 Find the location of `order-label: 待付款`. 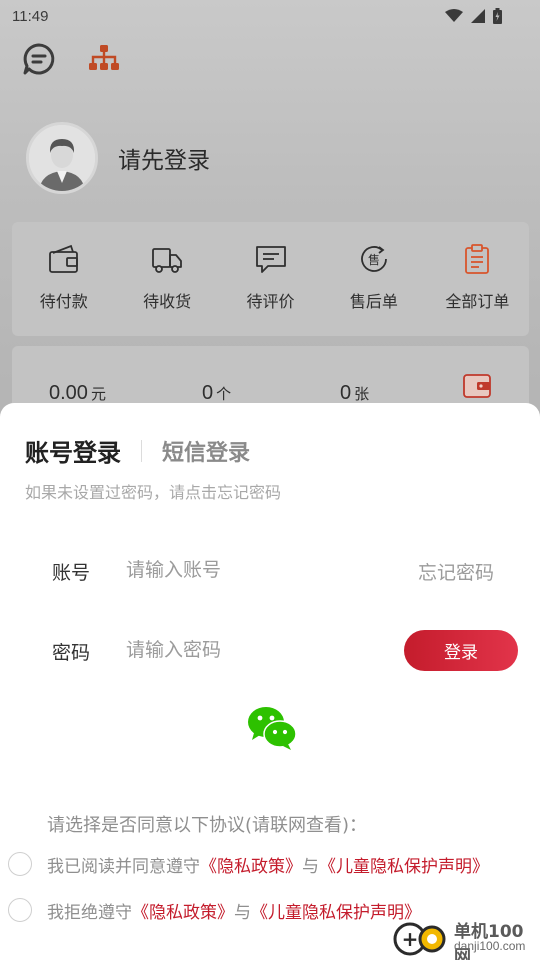

order-label: 待付款 is located at coordinates (63, 301).